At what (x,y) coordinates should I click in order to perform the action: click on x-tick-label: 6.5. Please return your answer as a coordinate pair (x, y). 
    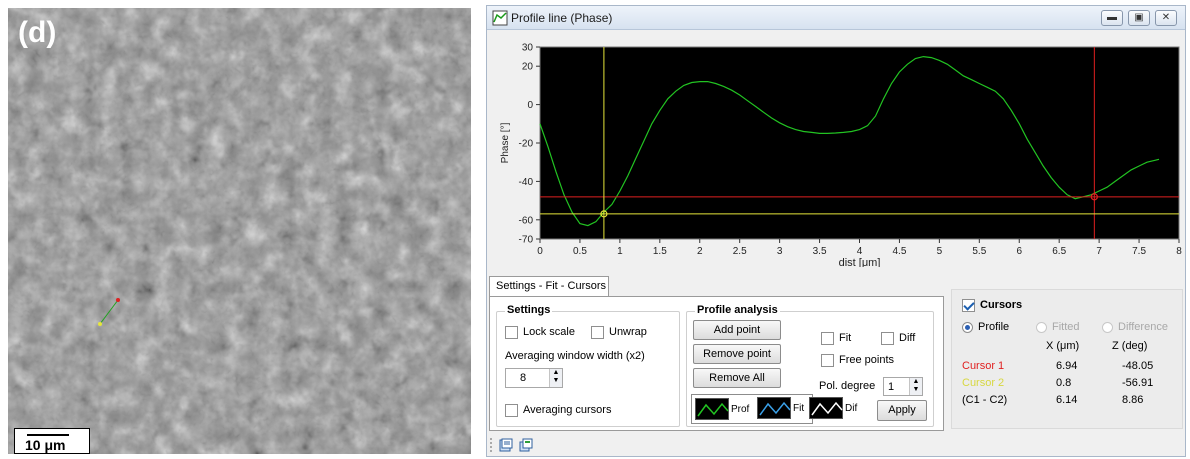
    Looking at the image, I should click on (1059, 251).